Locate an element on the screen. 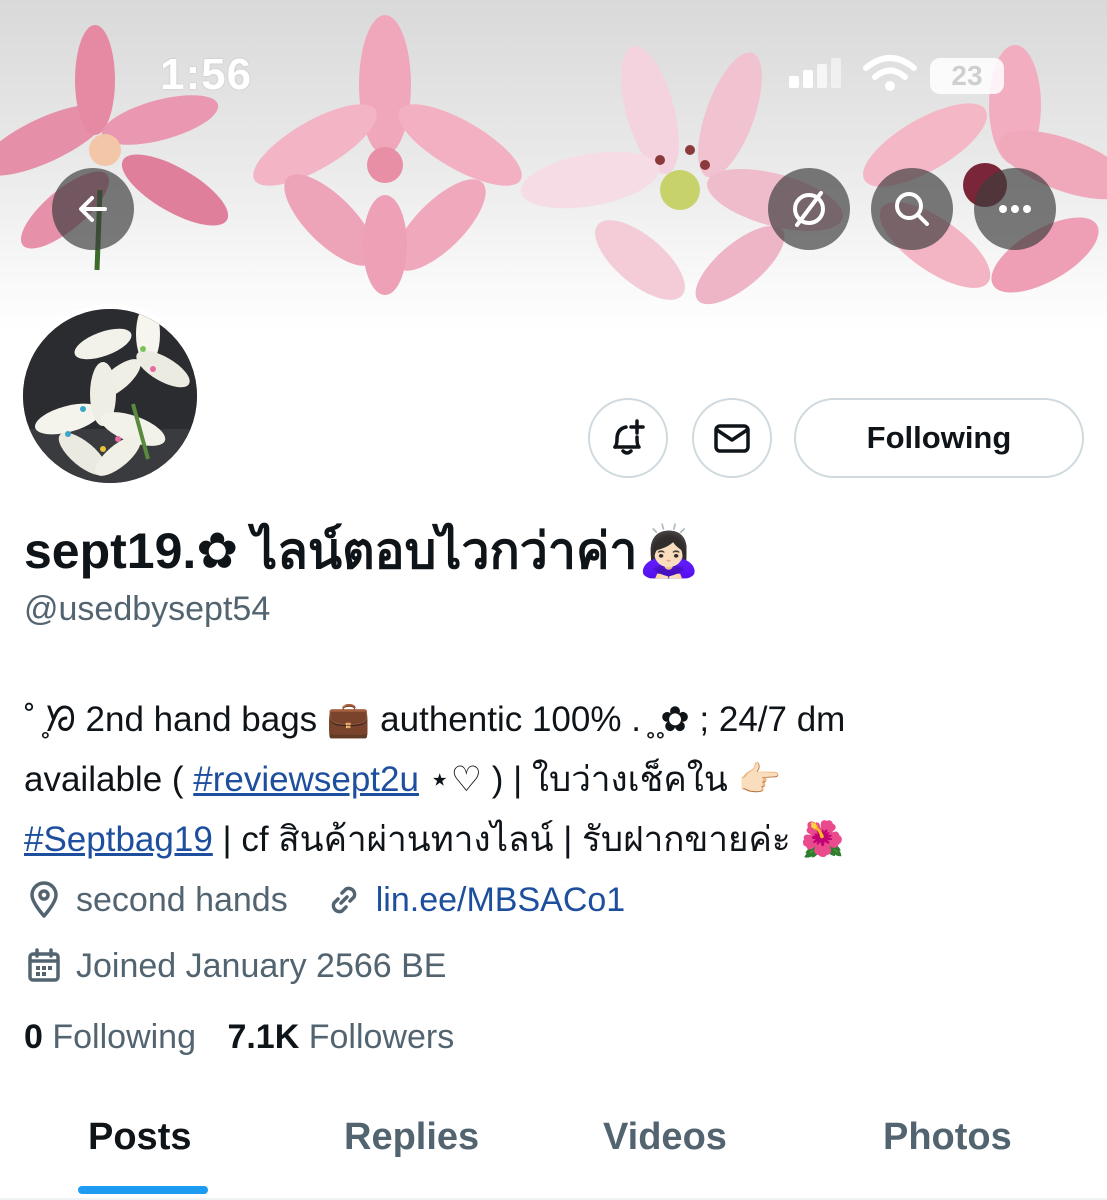 Image resolution: width=1107 pixels, height=1200 pixels. following-label: Following is located at coordinates (124, 1037).